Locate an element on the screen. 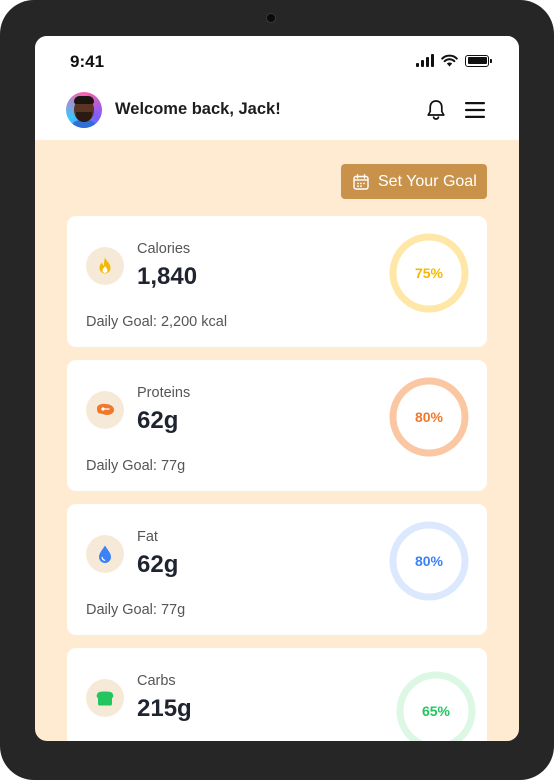 The width and height of the screenshot is (554, 780). top-bar: 9:41 Welcome back, Jack! is located at coordinates (277, 88).